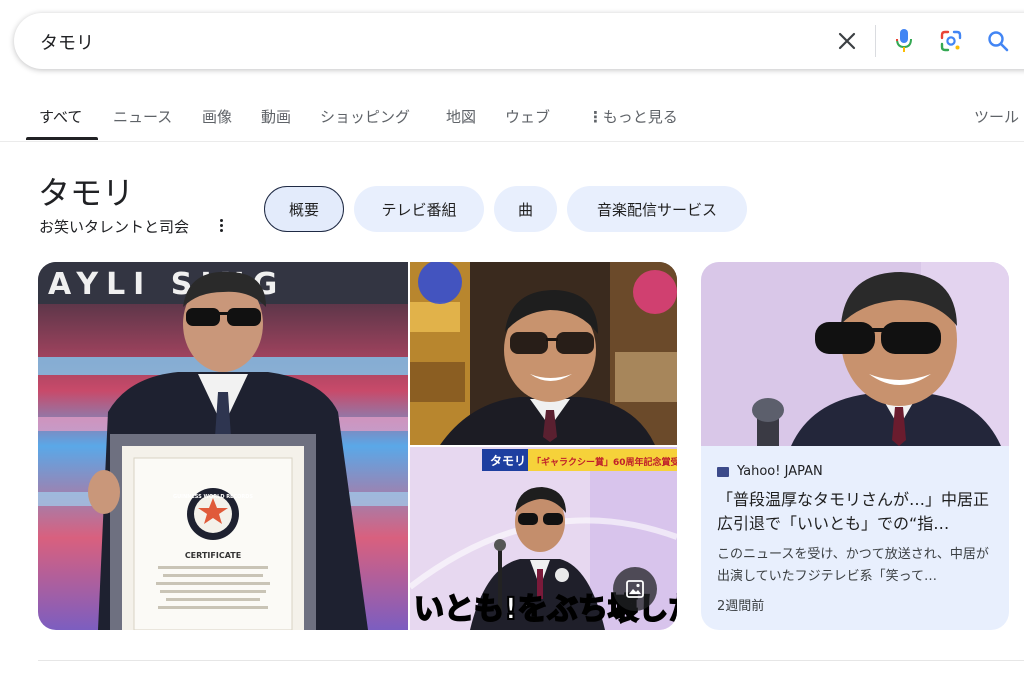 Image resolution: width=1024 pixels, height=682 pixels. What do you see at coordinates (221, 225) in the screenshot?
I see `more-options-icon` at bounding box center [221, 225].